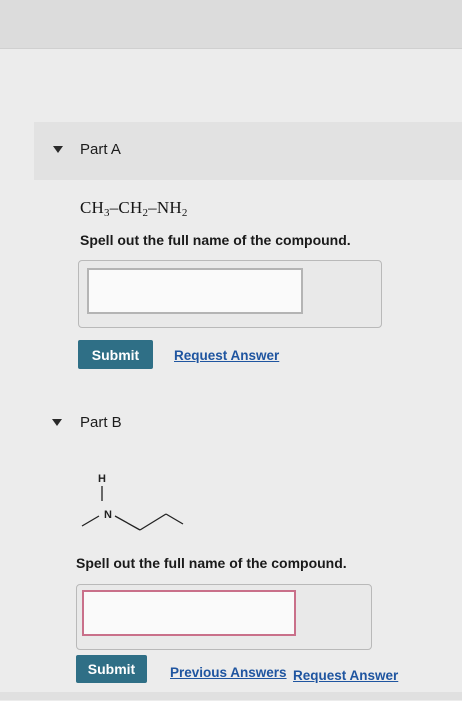 The height and width of the screenshot is (701, 462). Describe the element at coordinates (215, 240) in the screenshot. I see `part-a-question: Spell out the full name of the compound.` at that location.